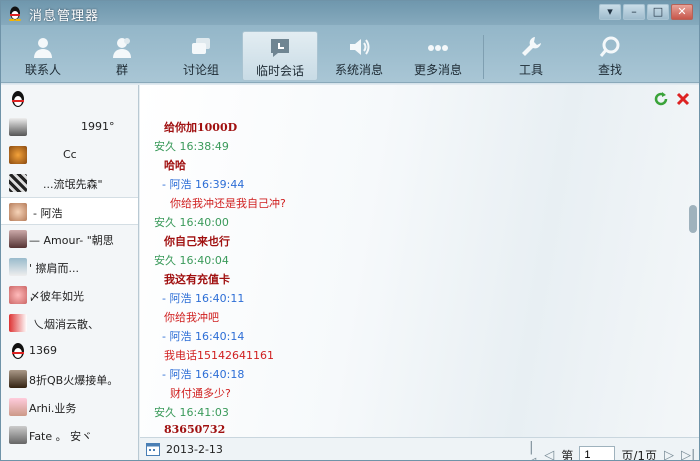  What do you see at coordinates (438, 56) in the screenshot?
I see `tool-more-messages: 更多消息` at bounding box center [438, 56].